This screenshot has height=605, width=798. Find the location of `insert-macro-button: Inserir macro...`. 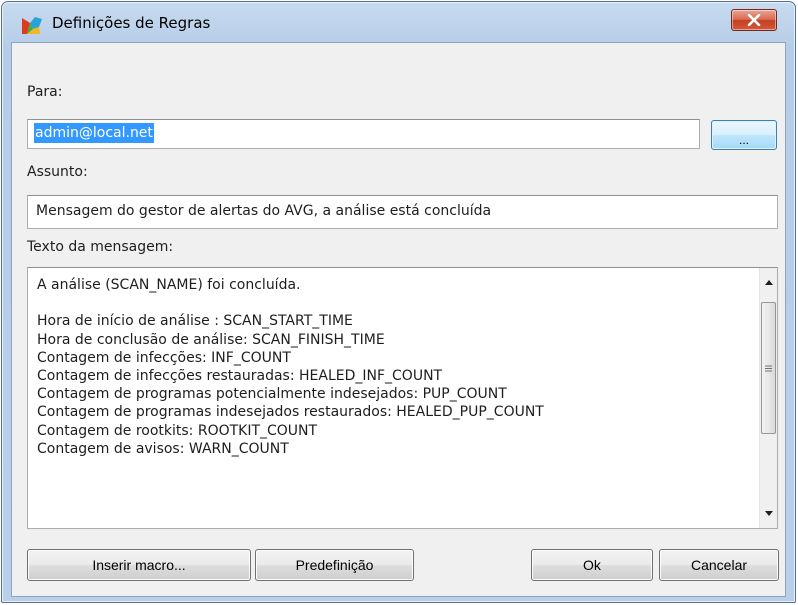

insert-macro-button: Inserir macro... is located at coordinates (139, 565).